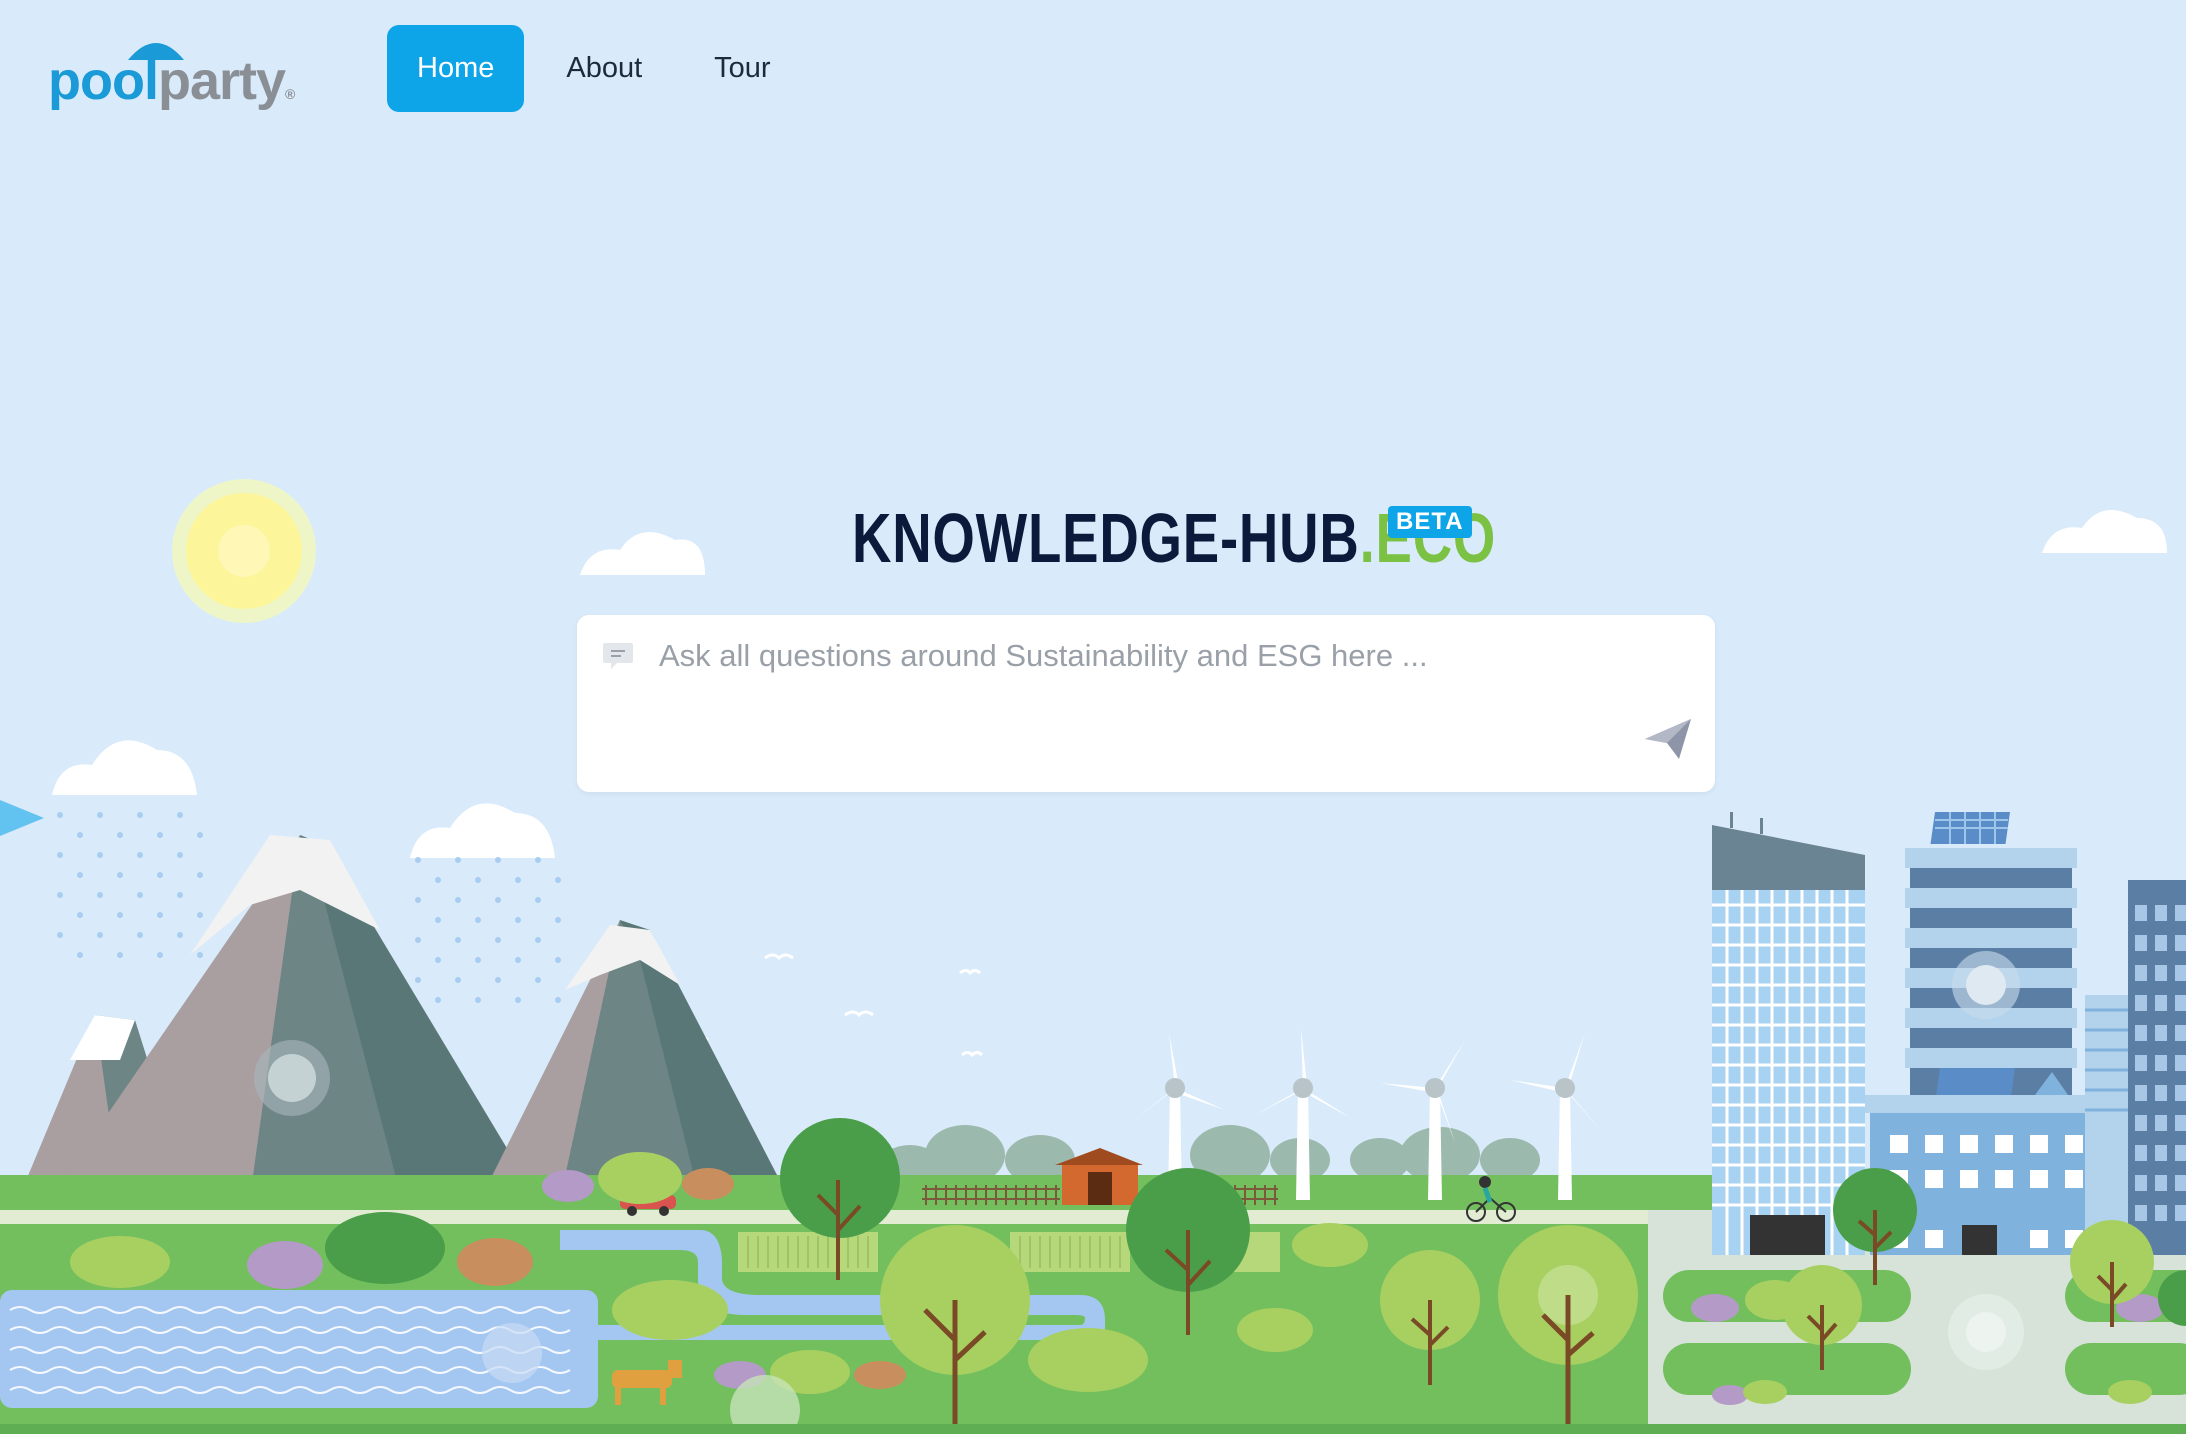  I want to click on logo-registered-mark: ®, so click(290, 94).